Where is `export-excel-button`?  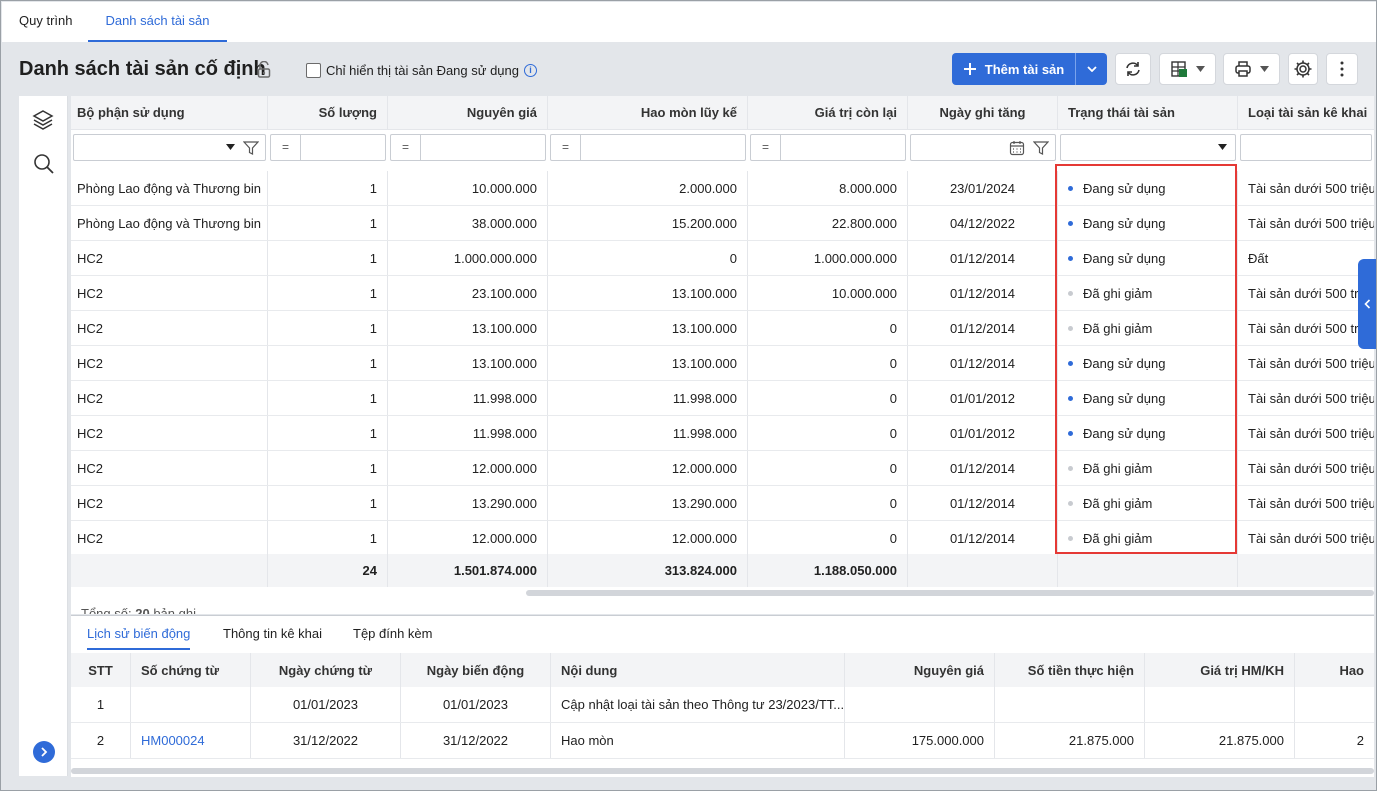
export-excel-button is located at coordinates (1187, 69).